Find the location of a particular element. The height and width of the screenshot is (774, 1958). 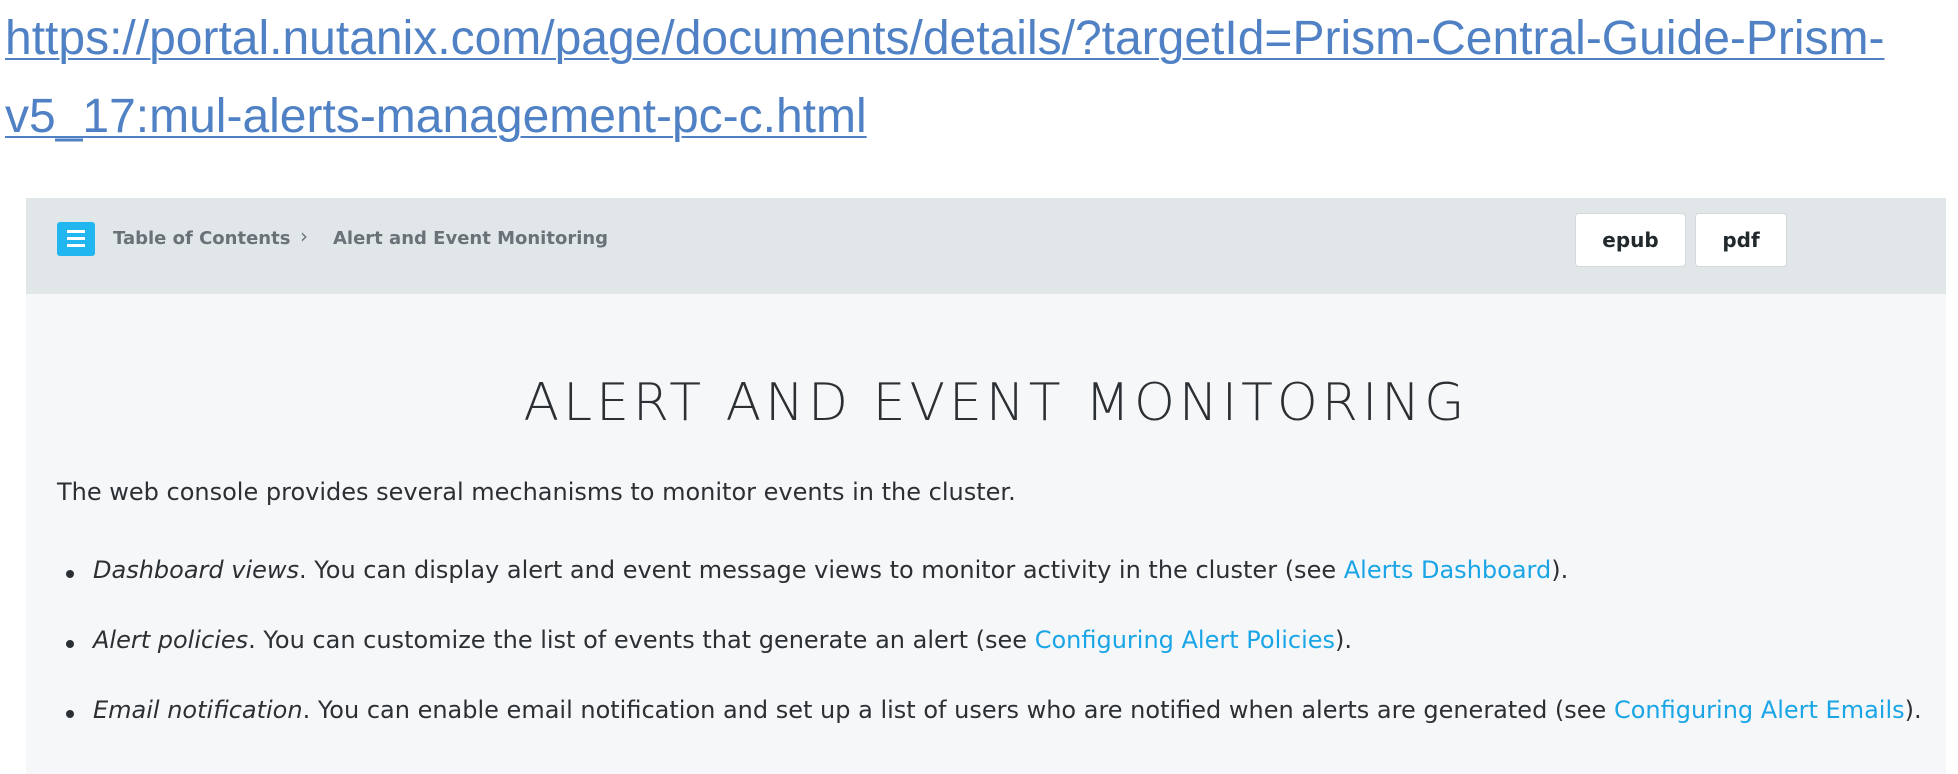

page-title: ALERT AND EVENT MONITORING is located at coordinates (996, 403).